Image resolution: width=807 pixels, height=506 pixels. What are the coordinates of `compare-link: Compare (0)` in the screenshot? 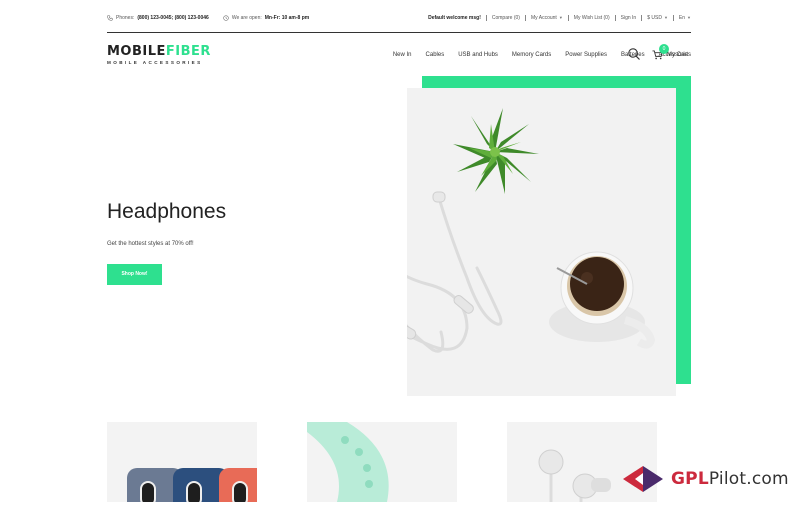 It's located at (506, 18).